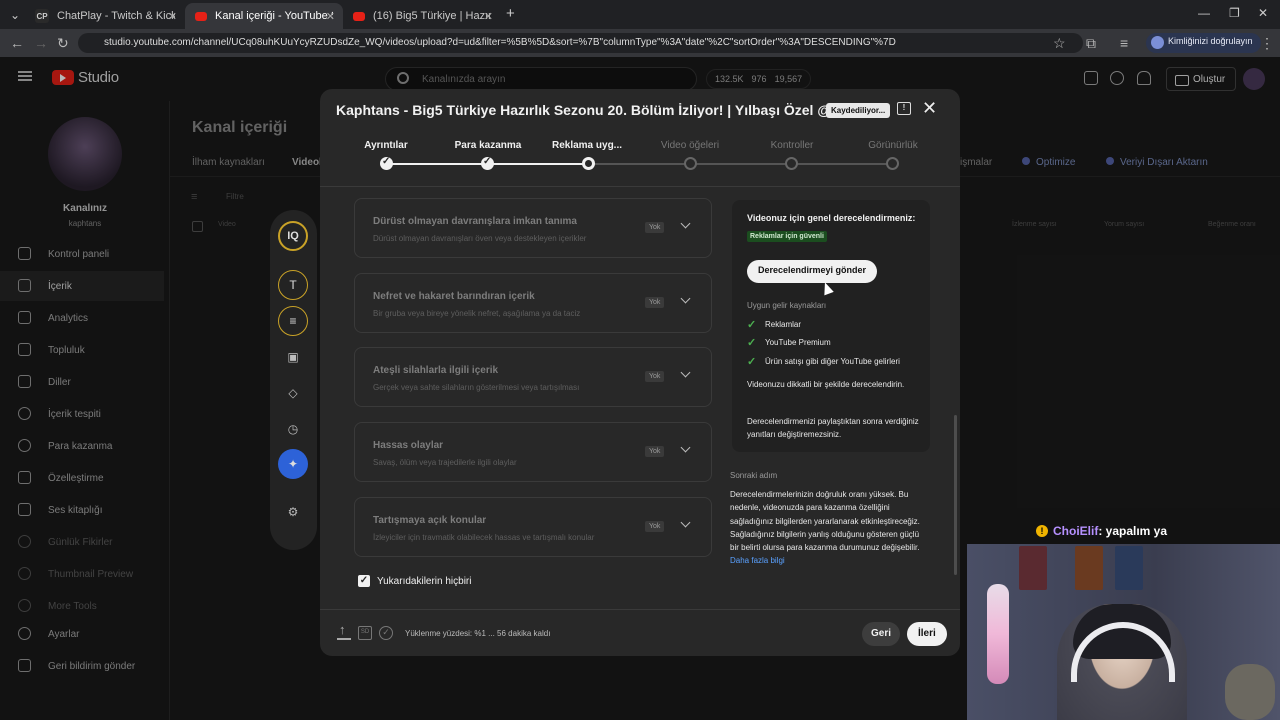 The height and width of the screenshot is (720, 1280). What do you see at coordinates (904, 108) in the screenshot?
I see `feedback-icon: !` at bounding box center [904, 108].